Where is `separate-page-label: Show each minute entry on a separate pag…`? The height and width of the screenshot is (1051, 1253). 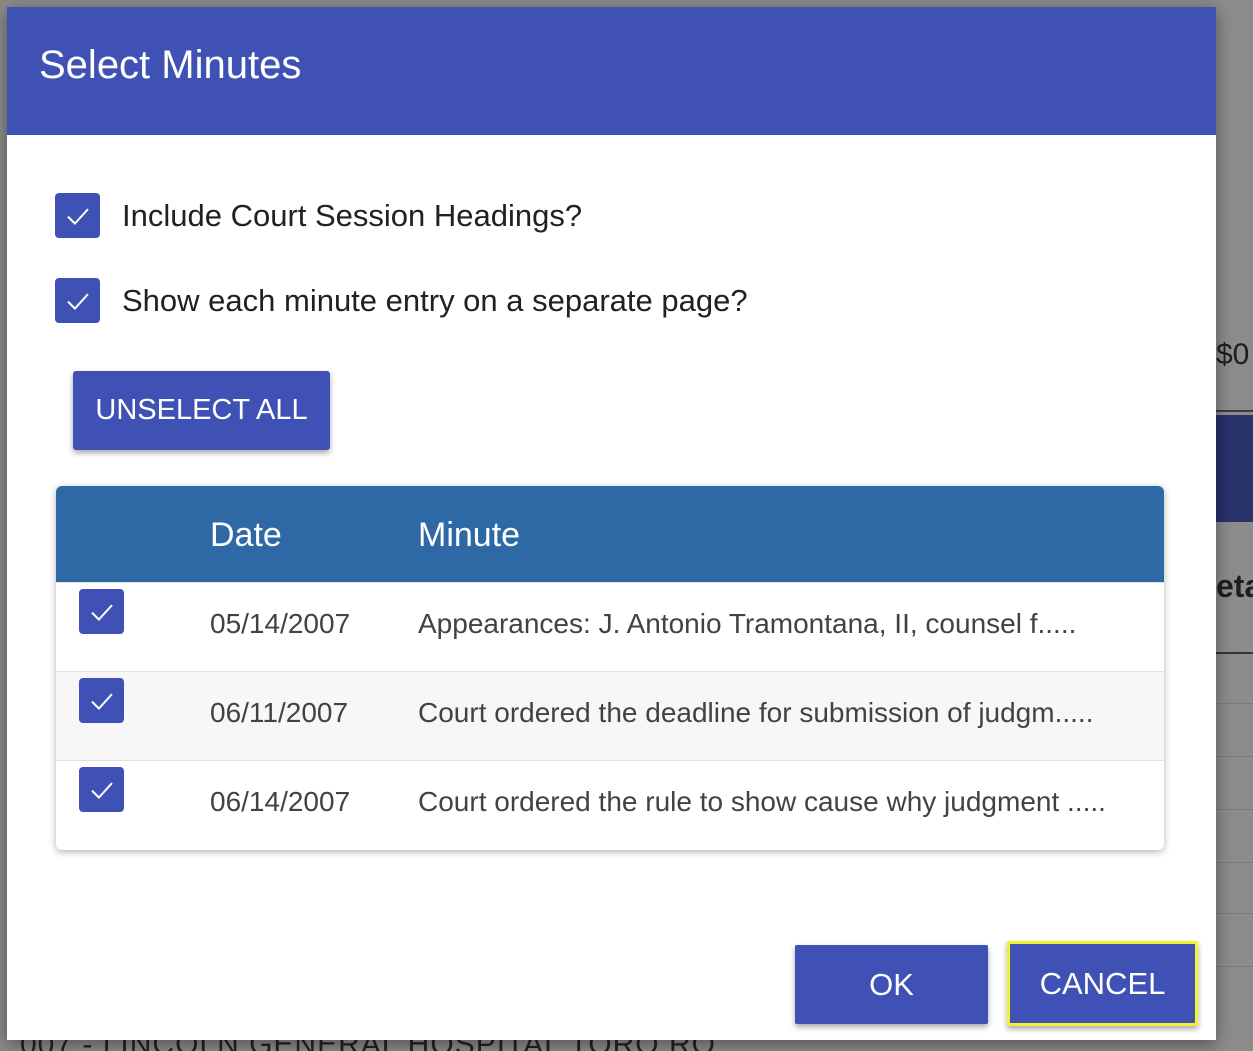
separate-page-label: Show each minute entry on a separate pag… is located at coordinates (435, 300).